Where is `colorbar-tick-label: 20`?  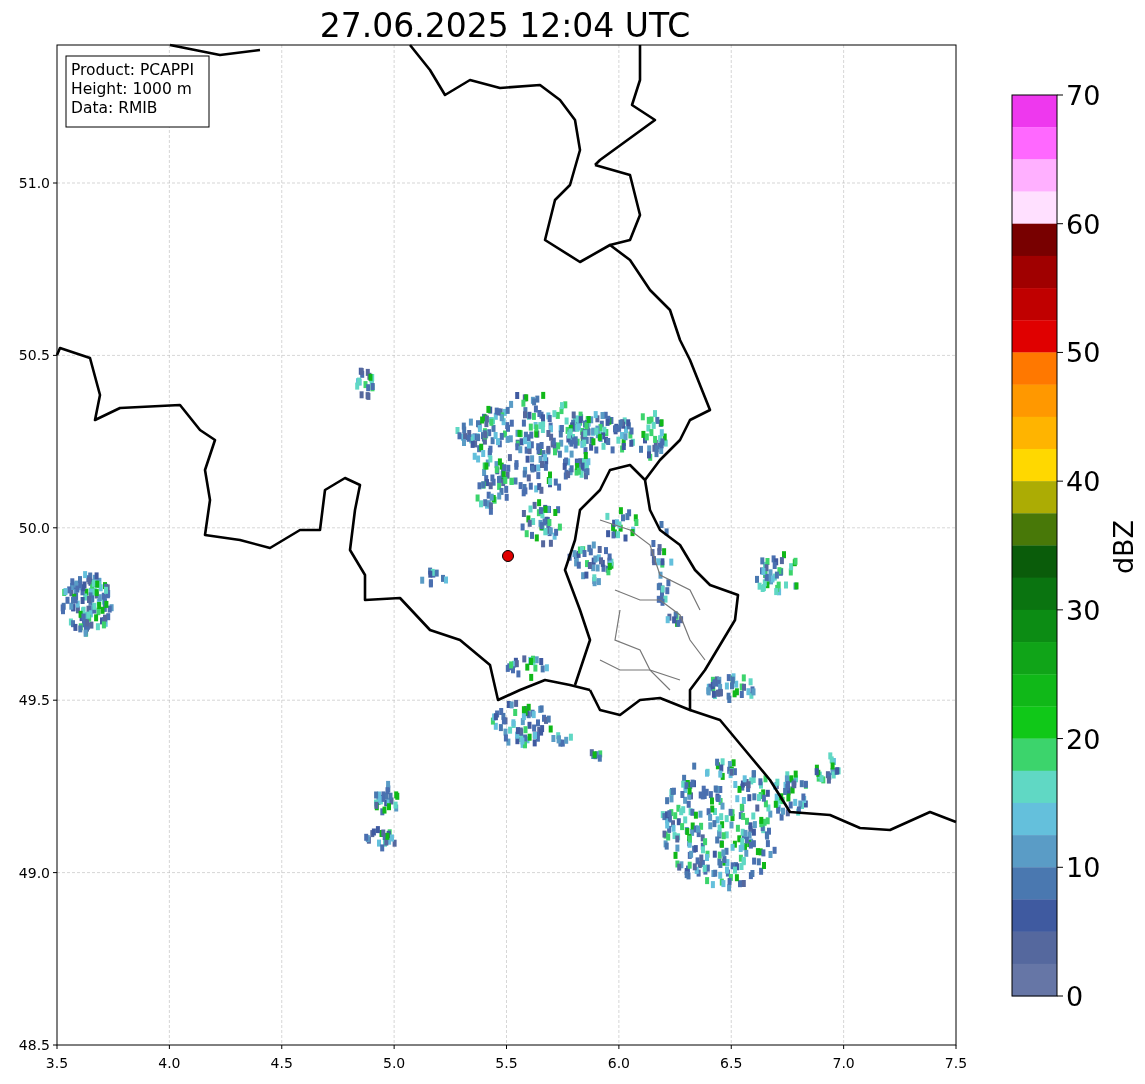 colorbar-tick-label: 20 is located at coordinates (1083, 739).